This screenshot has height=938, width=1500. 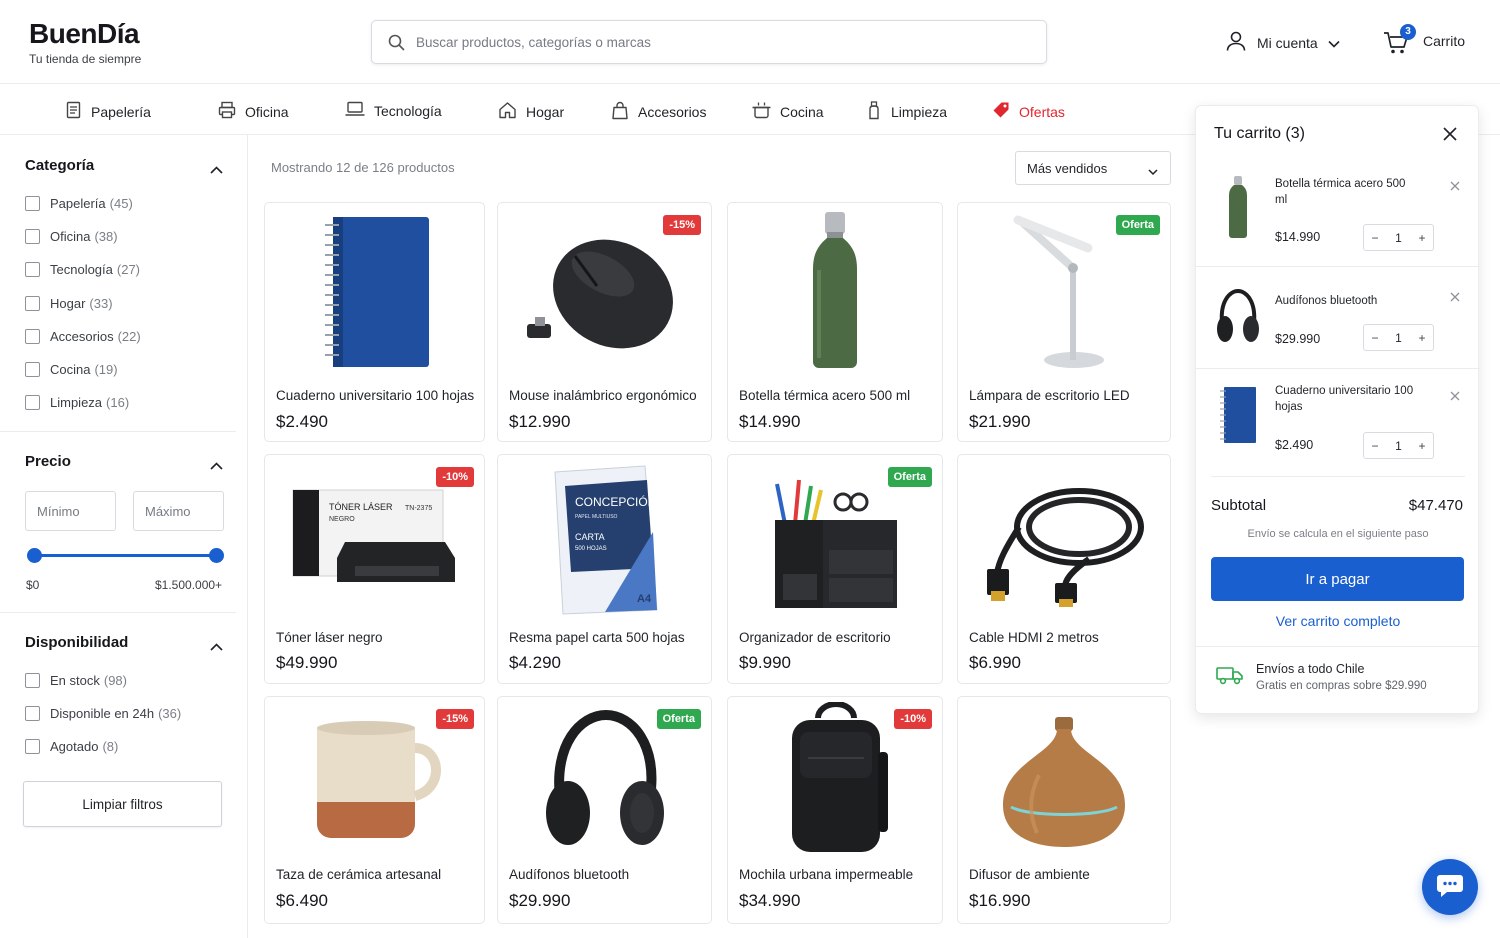 What do you see at coordinates (307, 662) in the screenshot?
I see `product-price: $49.990` at bounding box center [307, 662].